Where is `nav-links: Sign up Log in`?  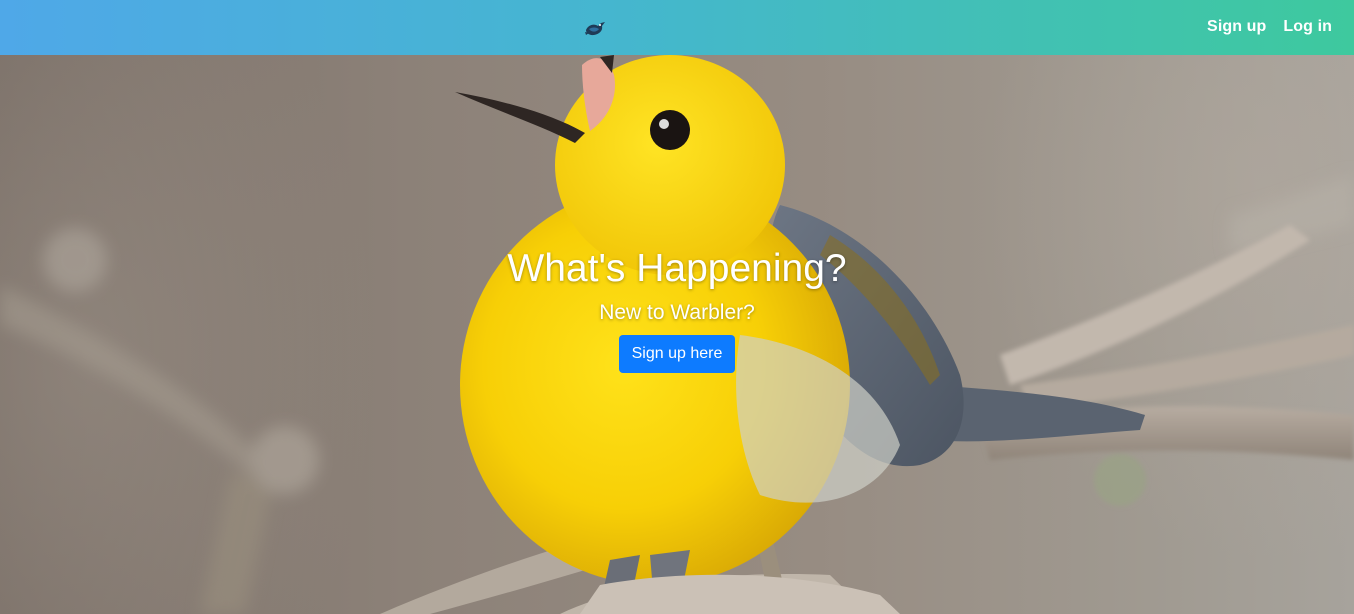
nav-links: Sign up Log in is located at coordinates (1269, 27).